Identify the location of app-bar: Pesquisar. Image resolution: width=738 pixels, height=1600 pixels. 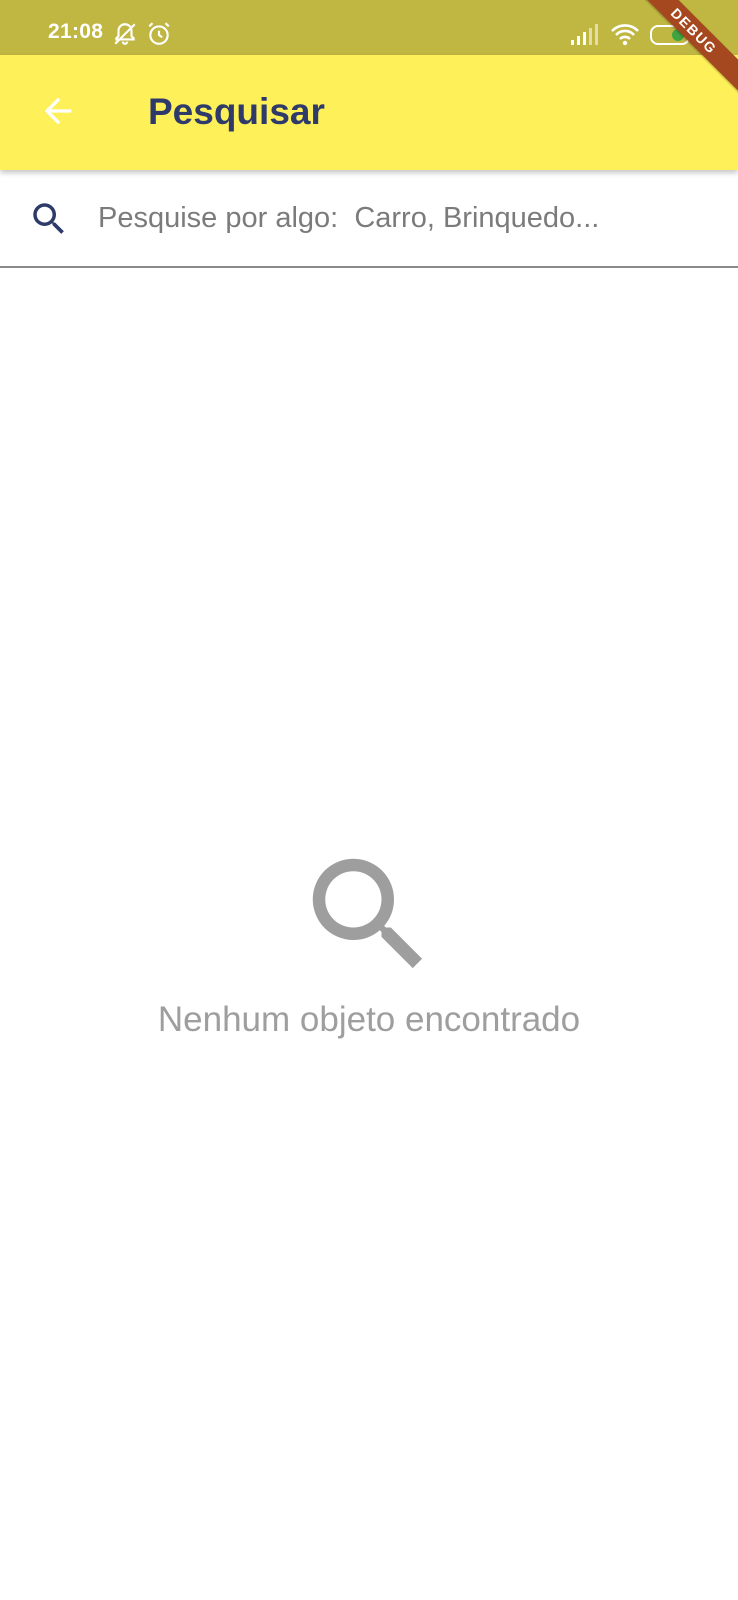
(369, 112).